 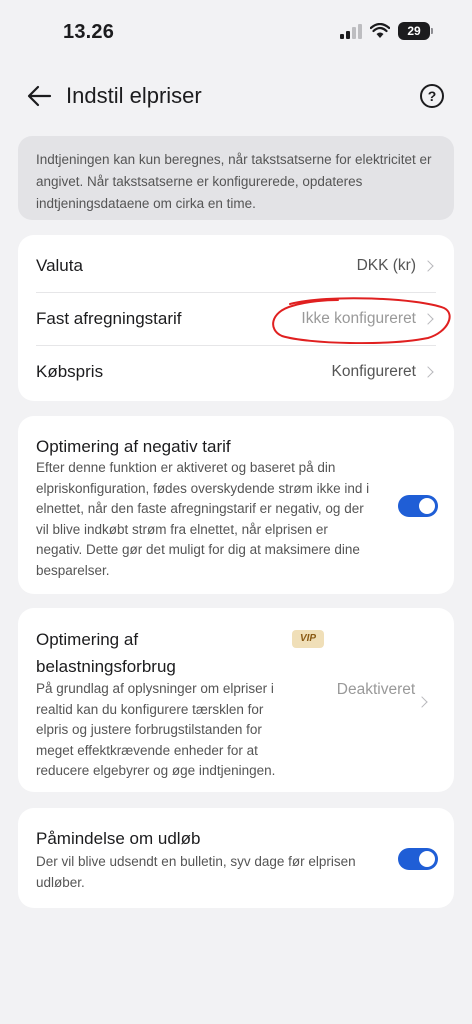 What do you see at coordinates (109, 318) in the screenshot?
I see `fixed-tariff-label: Fast afregningstarif` at bounding box center [109, 318].